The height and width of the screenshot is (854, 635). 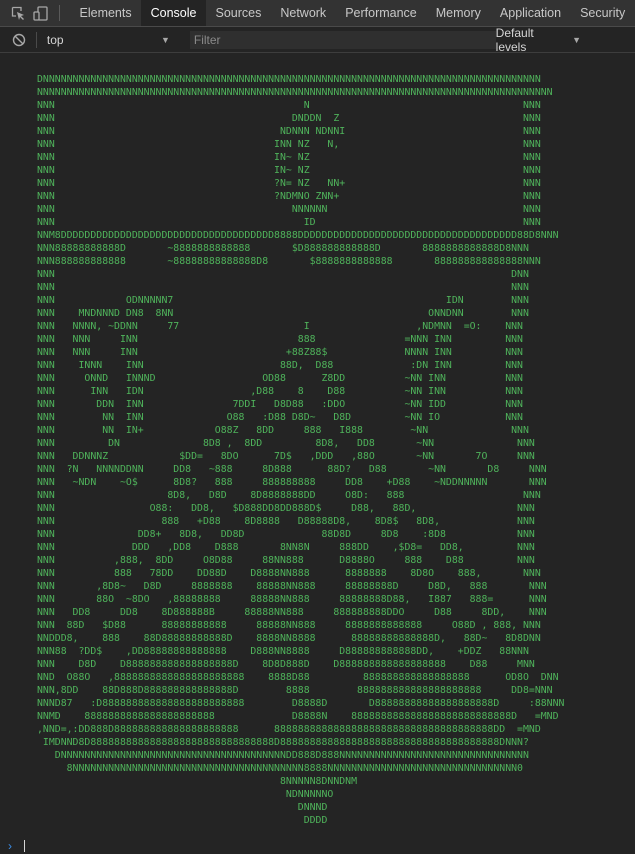 What do you see at coordinates (381, 13) in the screenshot?
I see `tab-performance: Performance` at bounding box center [381, 13].